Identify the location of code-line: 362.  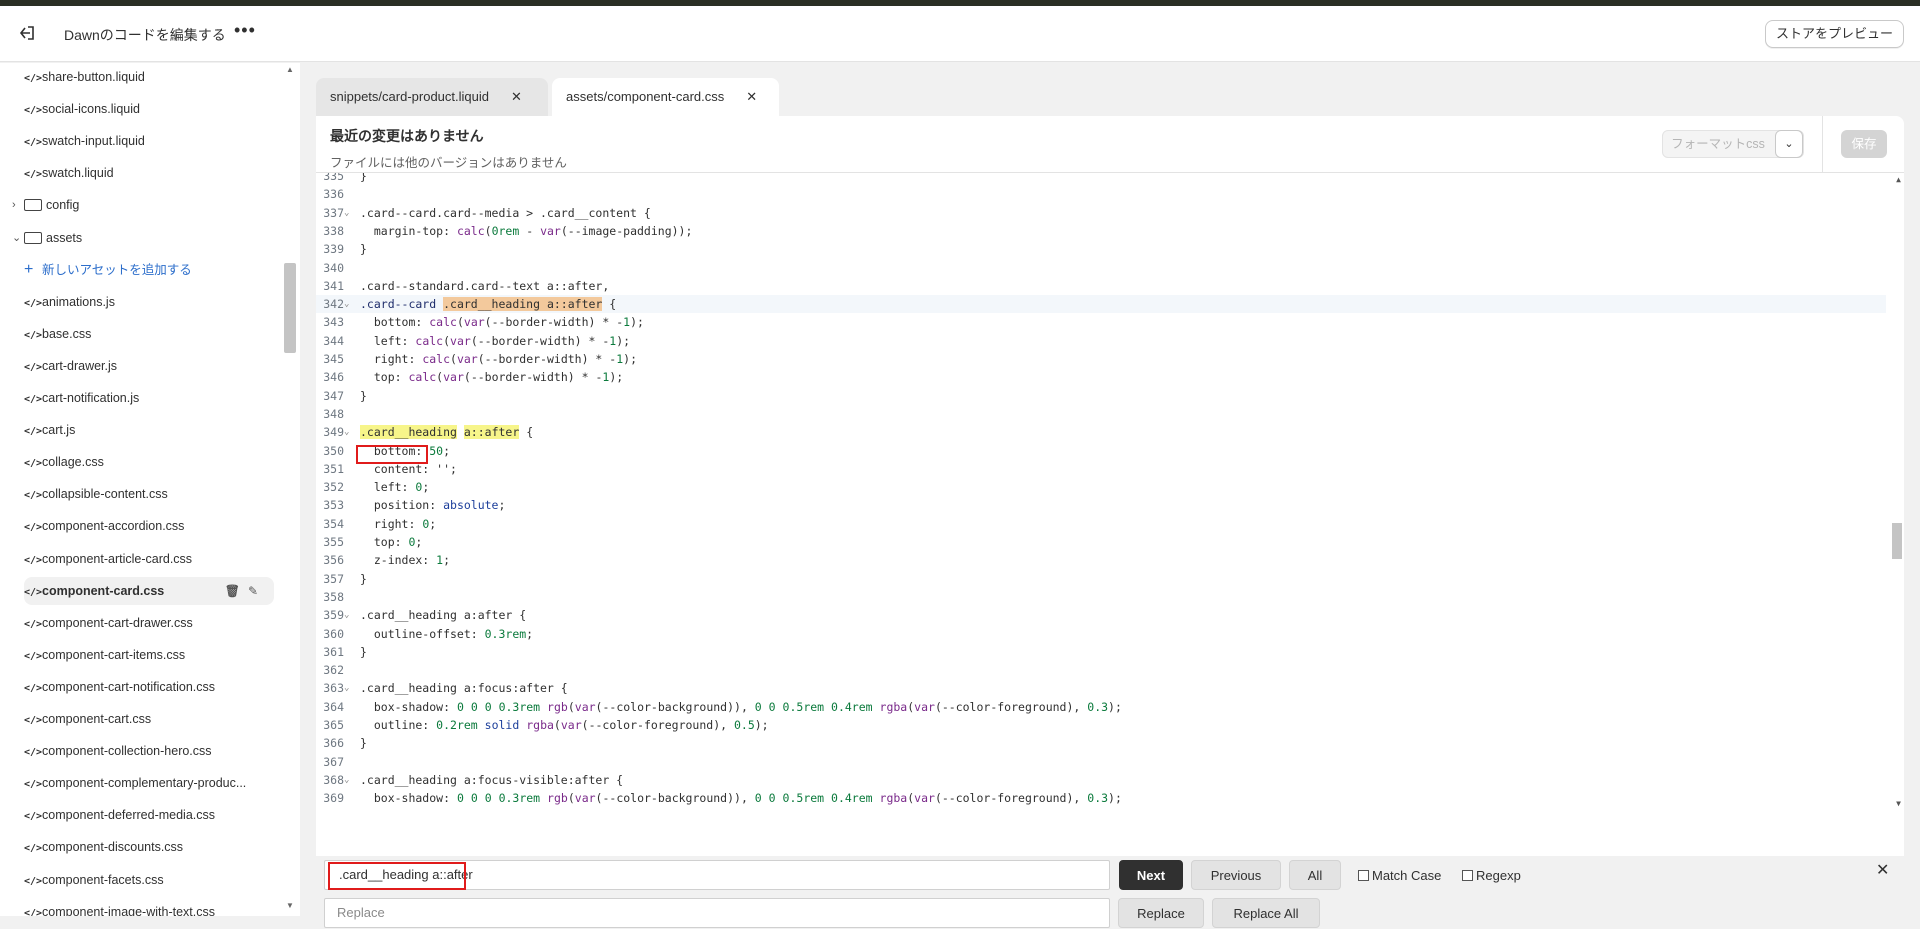
(1101, 670).